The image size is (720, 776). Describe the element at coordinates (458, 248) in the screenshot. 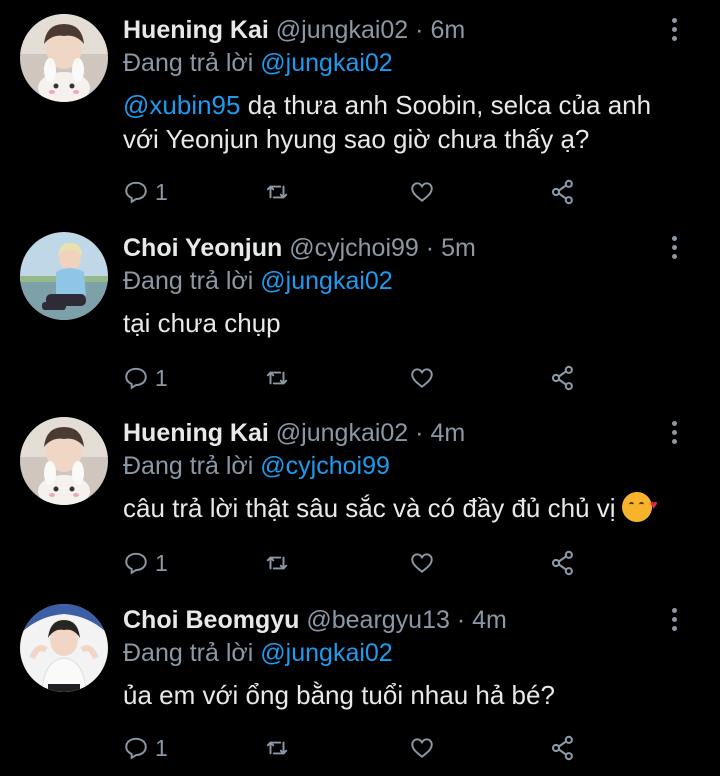

I see `timestamp: 5m` at that location.